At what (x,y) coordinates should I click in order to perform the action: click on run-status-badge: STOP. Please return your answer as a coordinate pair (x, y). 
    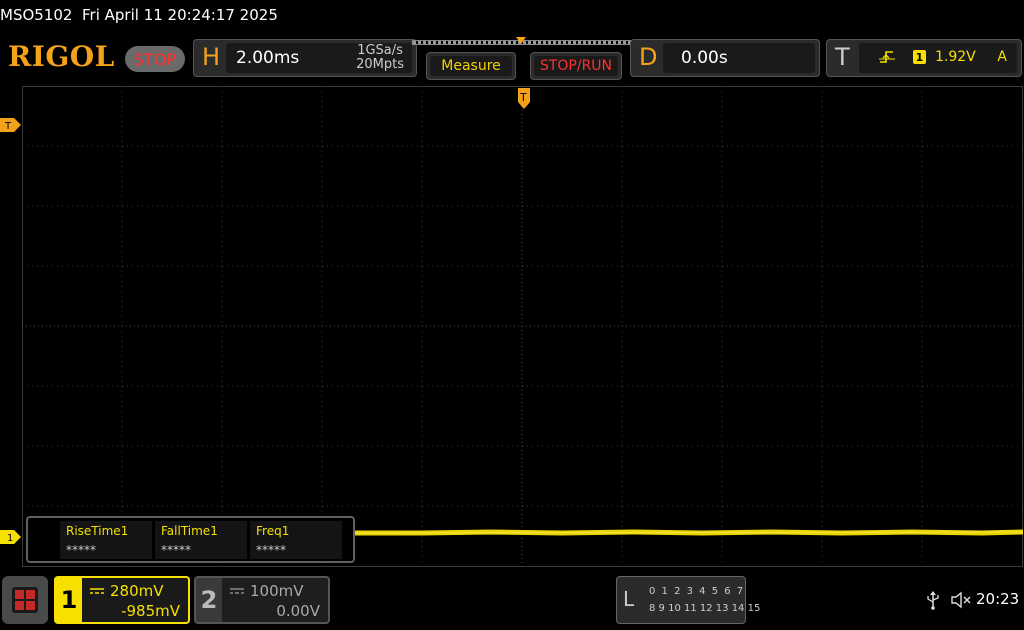
    Looking at the image, I should click on (155, 59).